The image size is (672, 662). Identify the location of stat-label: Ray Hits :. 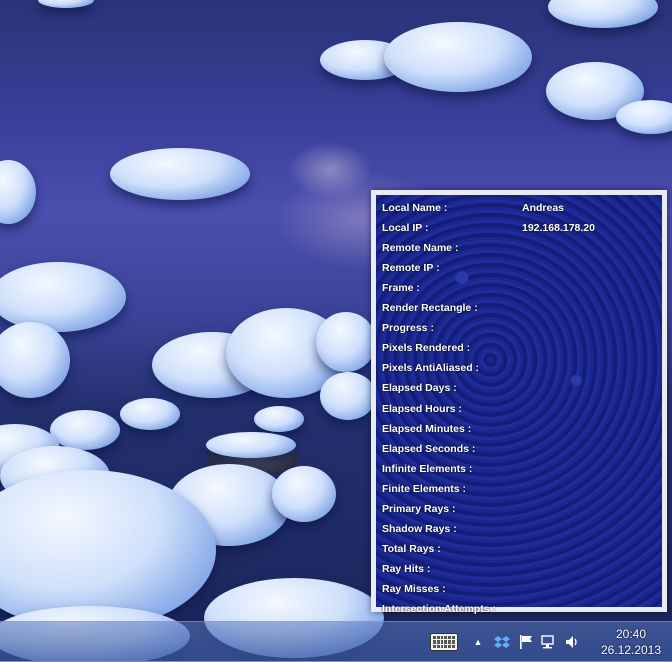
(406, 568).